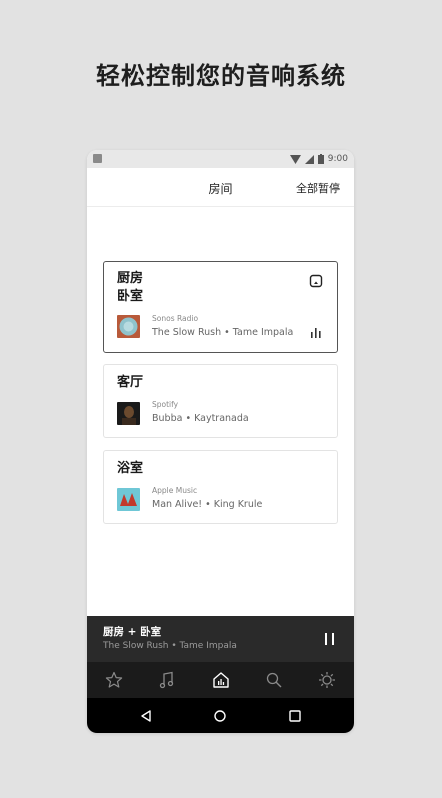 The height and width of the screenshot is (798, 442). I want to click on group-speaker-icon, so click(316, 281).